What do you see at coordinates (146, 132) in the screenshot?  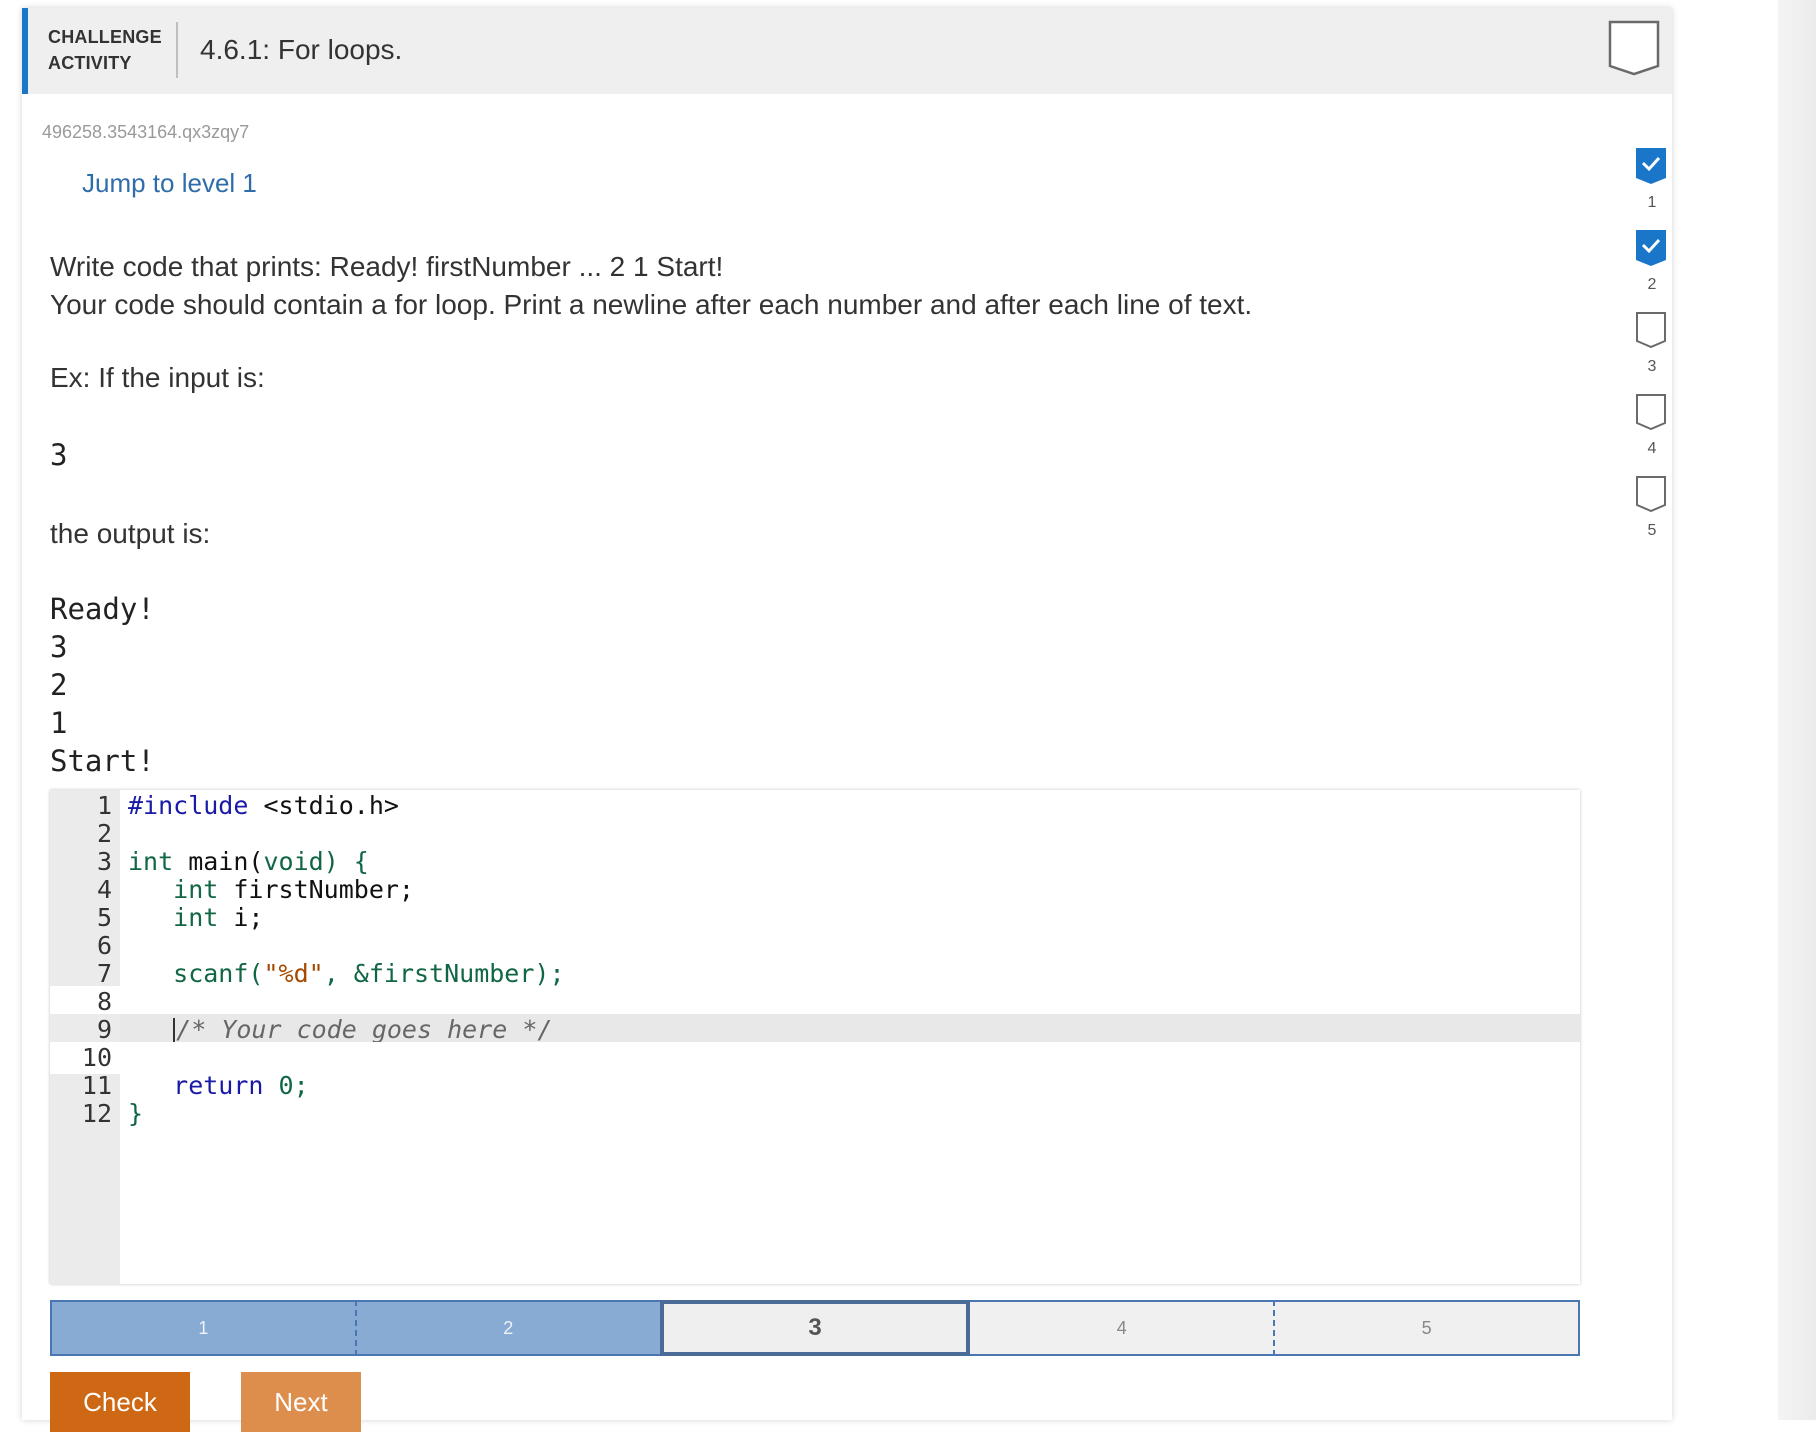 I see `activity-id: 496258.3543164.qx3zqy7` at bounding box center [146, 132].